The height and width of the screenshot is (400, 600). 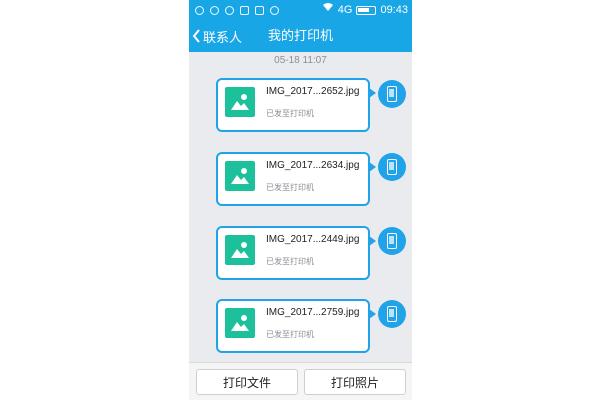 I want to click on file-message: IMG_2017...2652.jpg 已发至打印机, so click(x=296, y=105).